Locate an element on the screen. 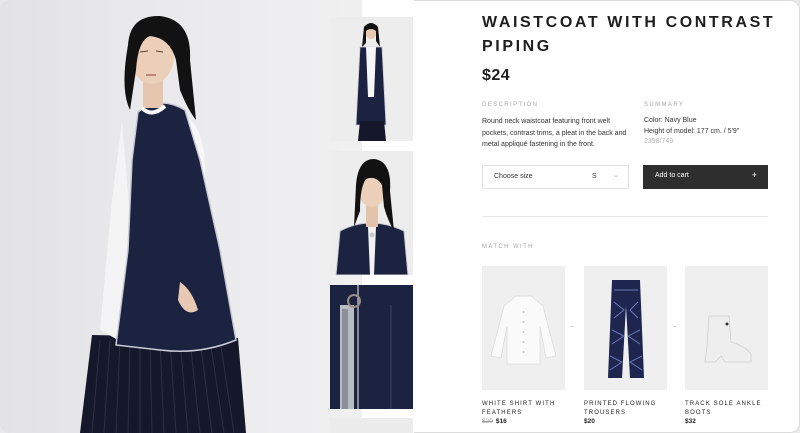 The height and width of the screenshot is (433, 800). white-shirt-icon is located at coordinates (523, 330).